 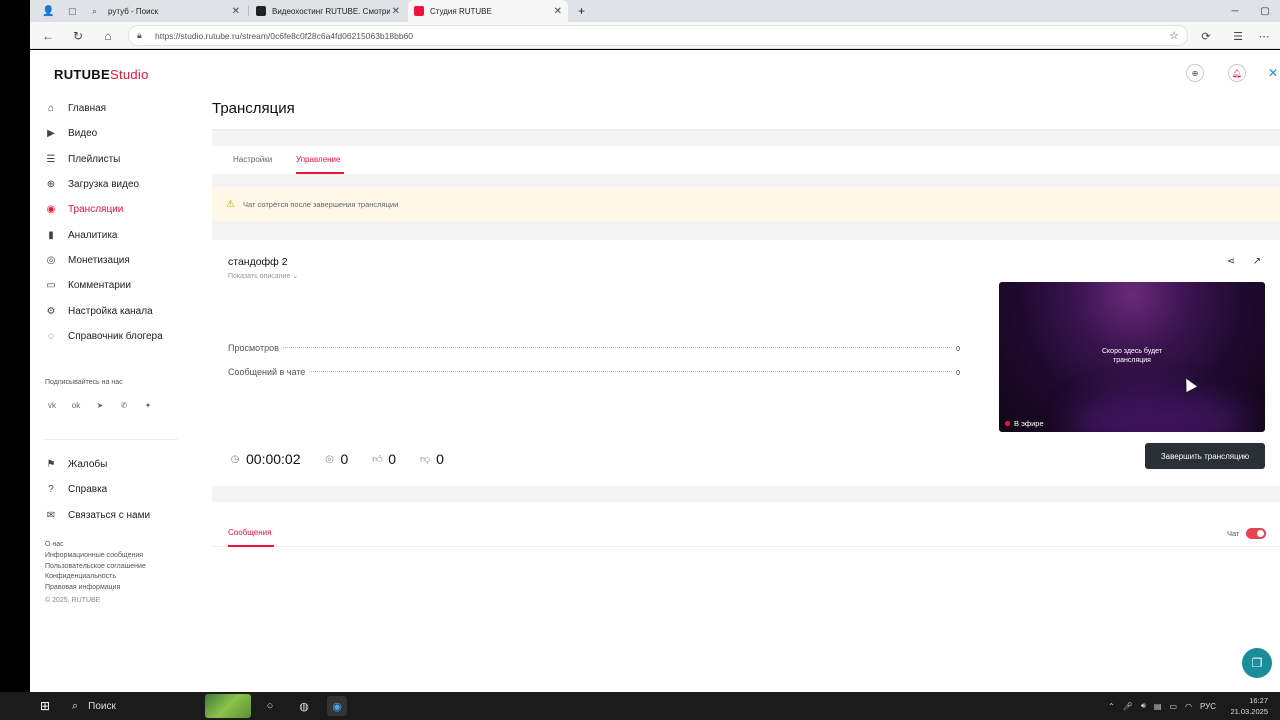 What do you see at coordinates (1238, 36) in the screenshot?
I see `favorites-icon: ☰` at bounding box center [1238, 36].